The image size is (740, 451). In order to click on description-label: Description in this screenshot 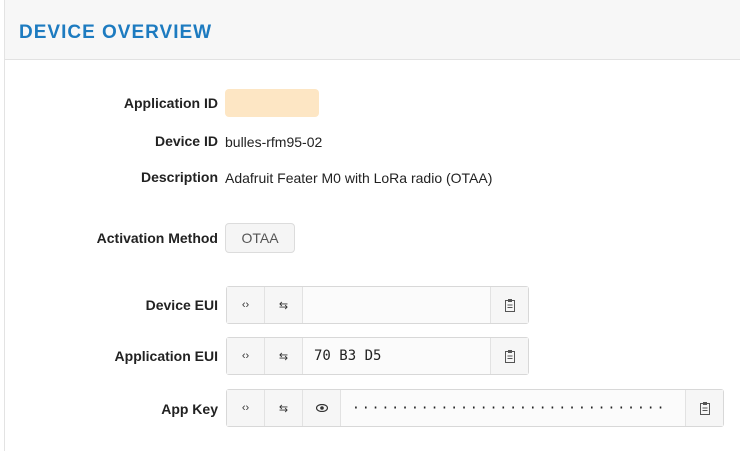, I will do `click(179, 177)`.